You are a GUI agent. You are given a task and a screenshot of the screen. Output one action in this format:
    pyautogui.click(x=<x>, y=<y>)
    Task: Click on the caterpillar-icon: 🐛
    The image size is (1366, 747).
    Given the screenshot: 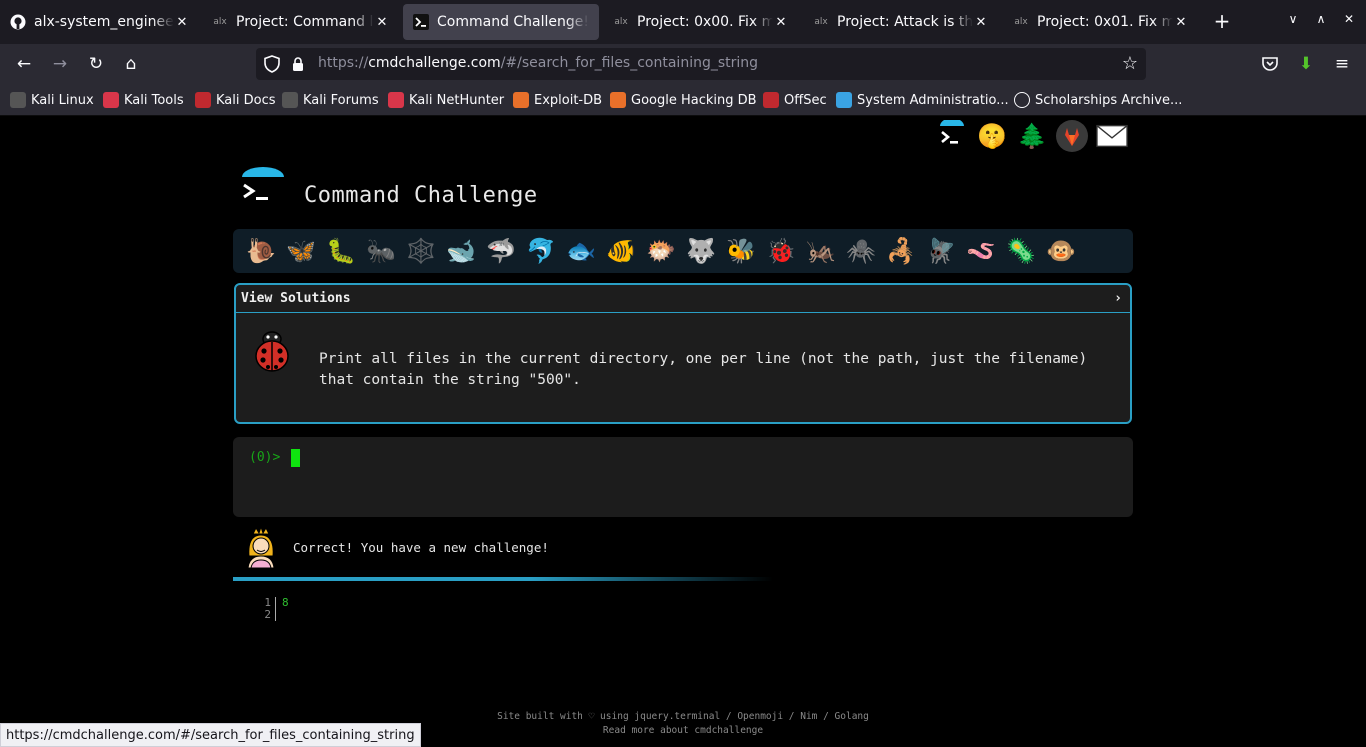 What is the action you would take?
    pyautogui.click(x=341, y=251)
    